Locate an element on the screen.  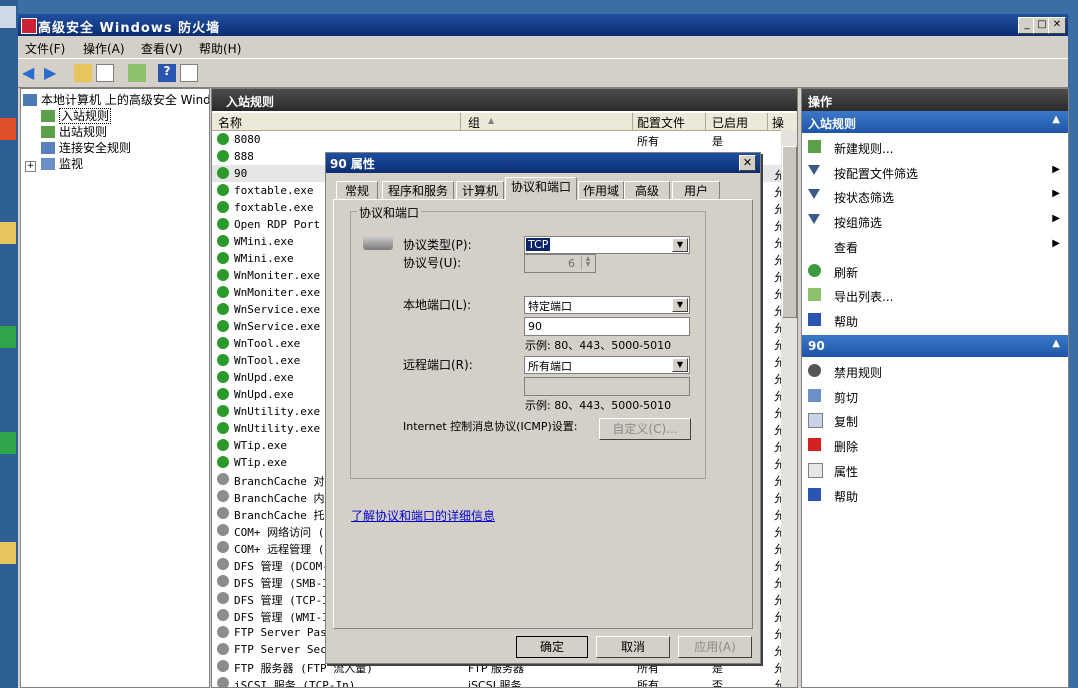
desktop-strip is located at coordinates (9, 344).